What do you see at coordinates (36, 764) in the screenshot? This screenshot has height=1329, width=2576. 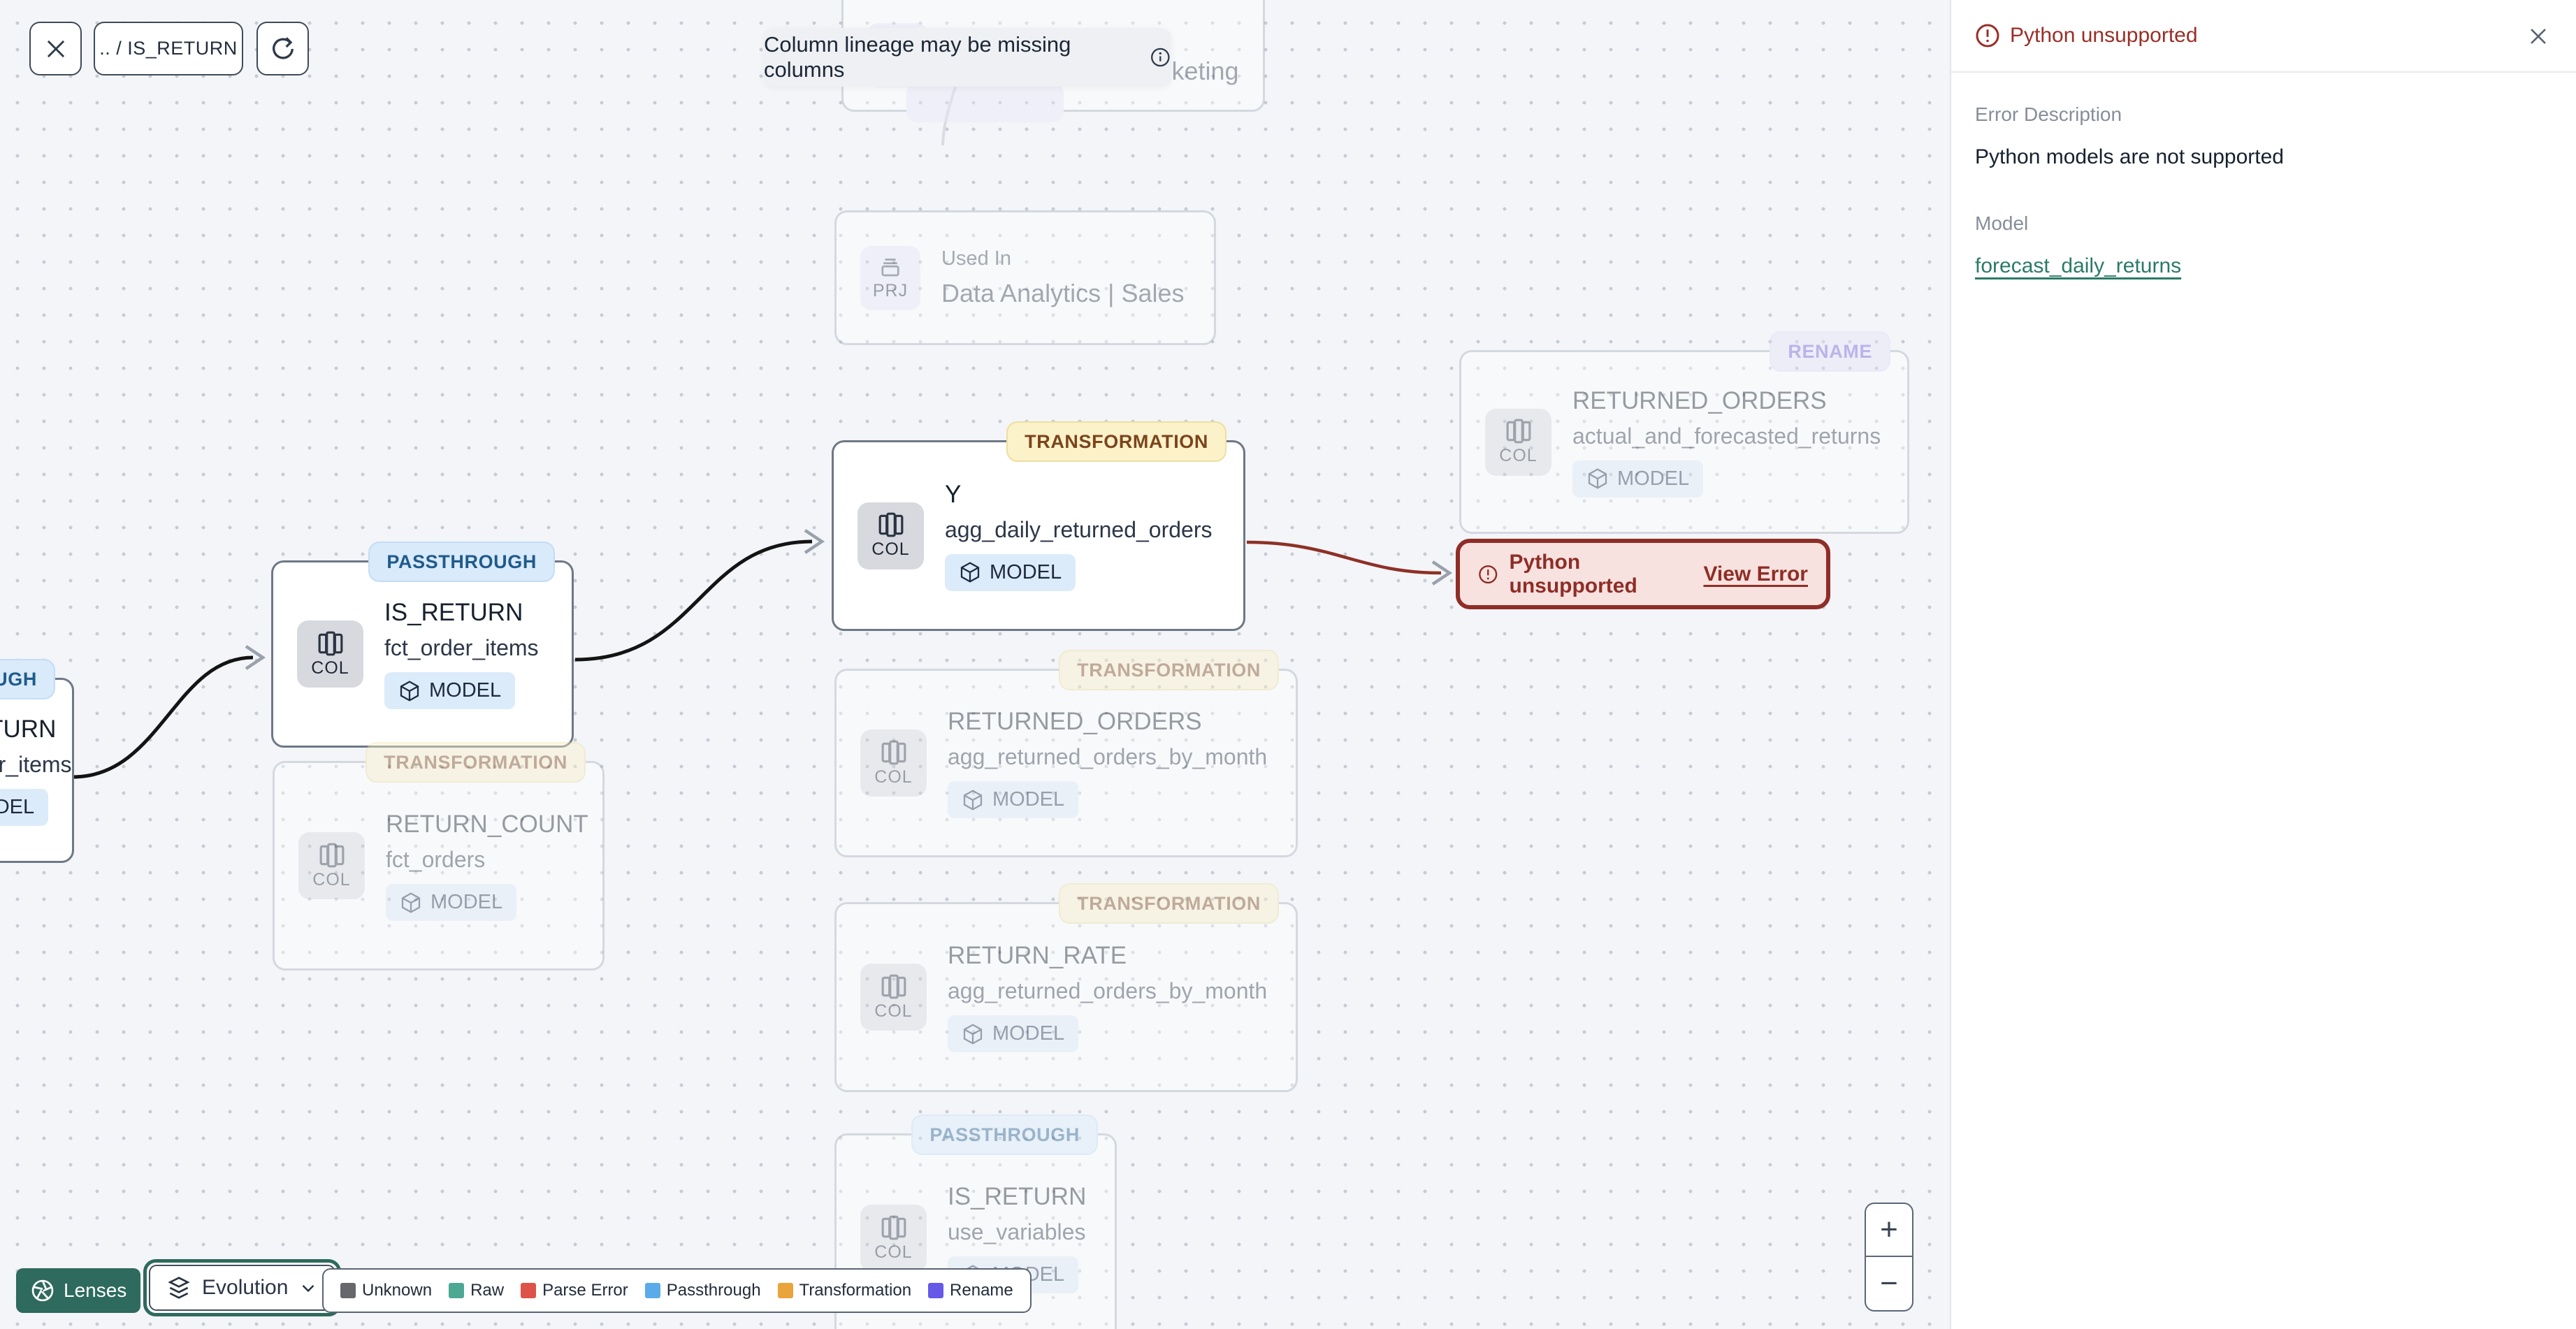 I see `model-name: fct_order_items` at bounding box center [36, 764].